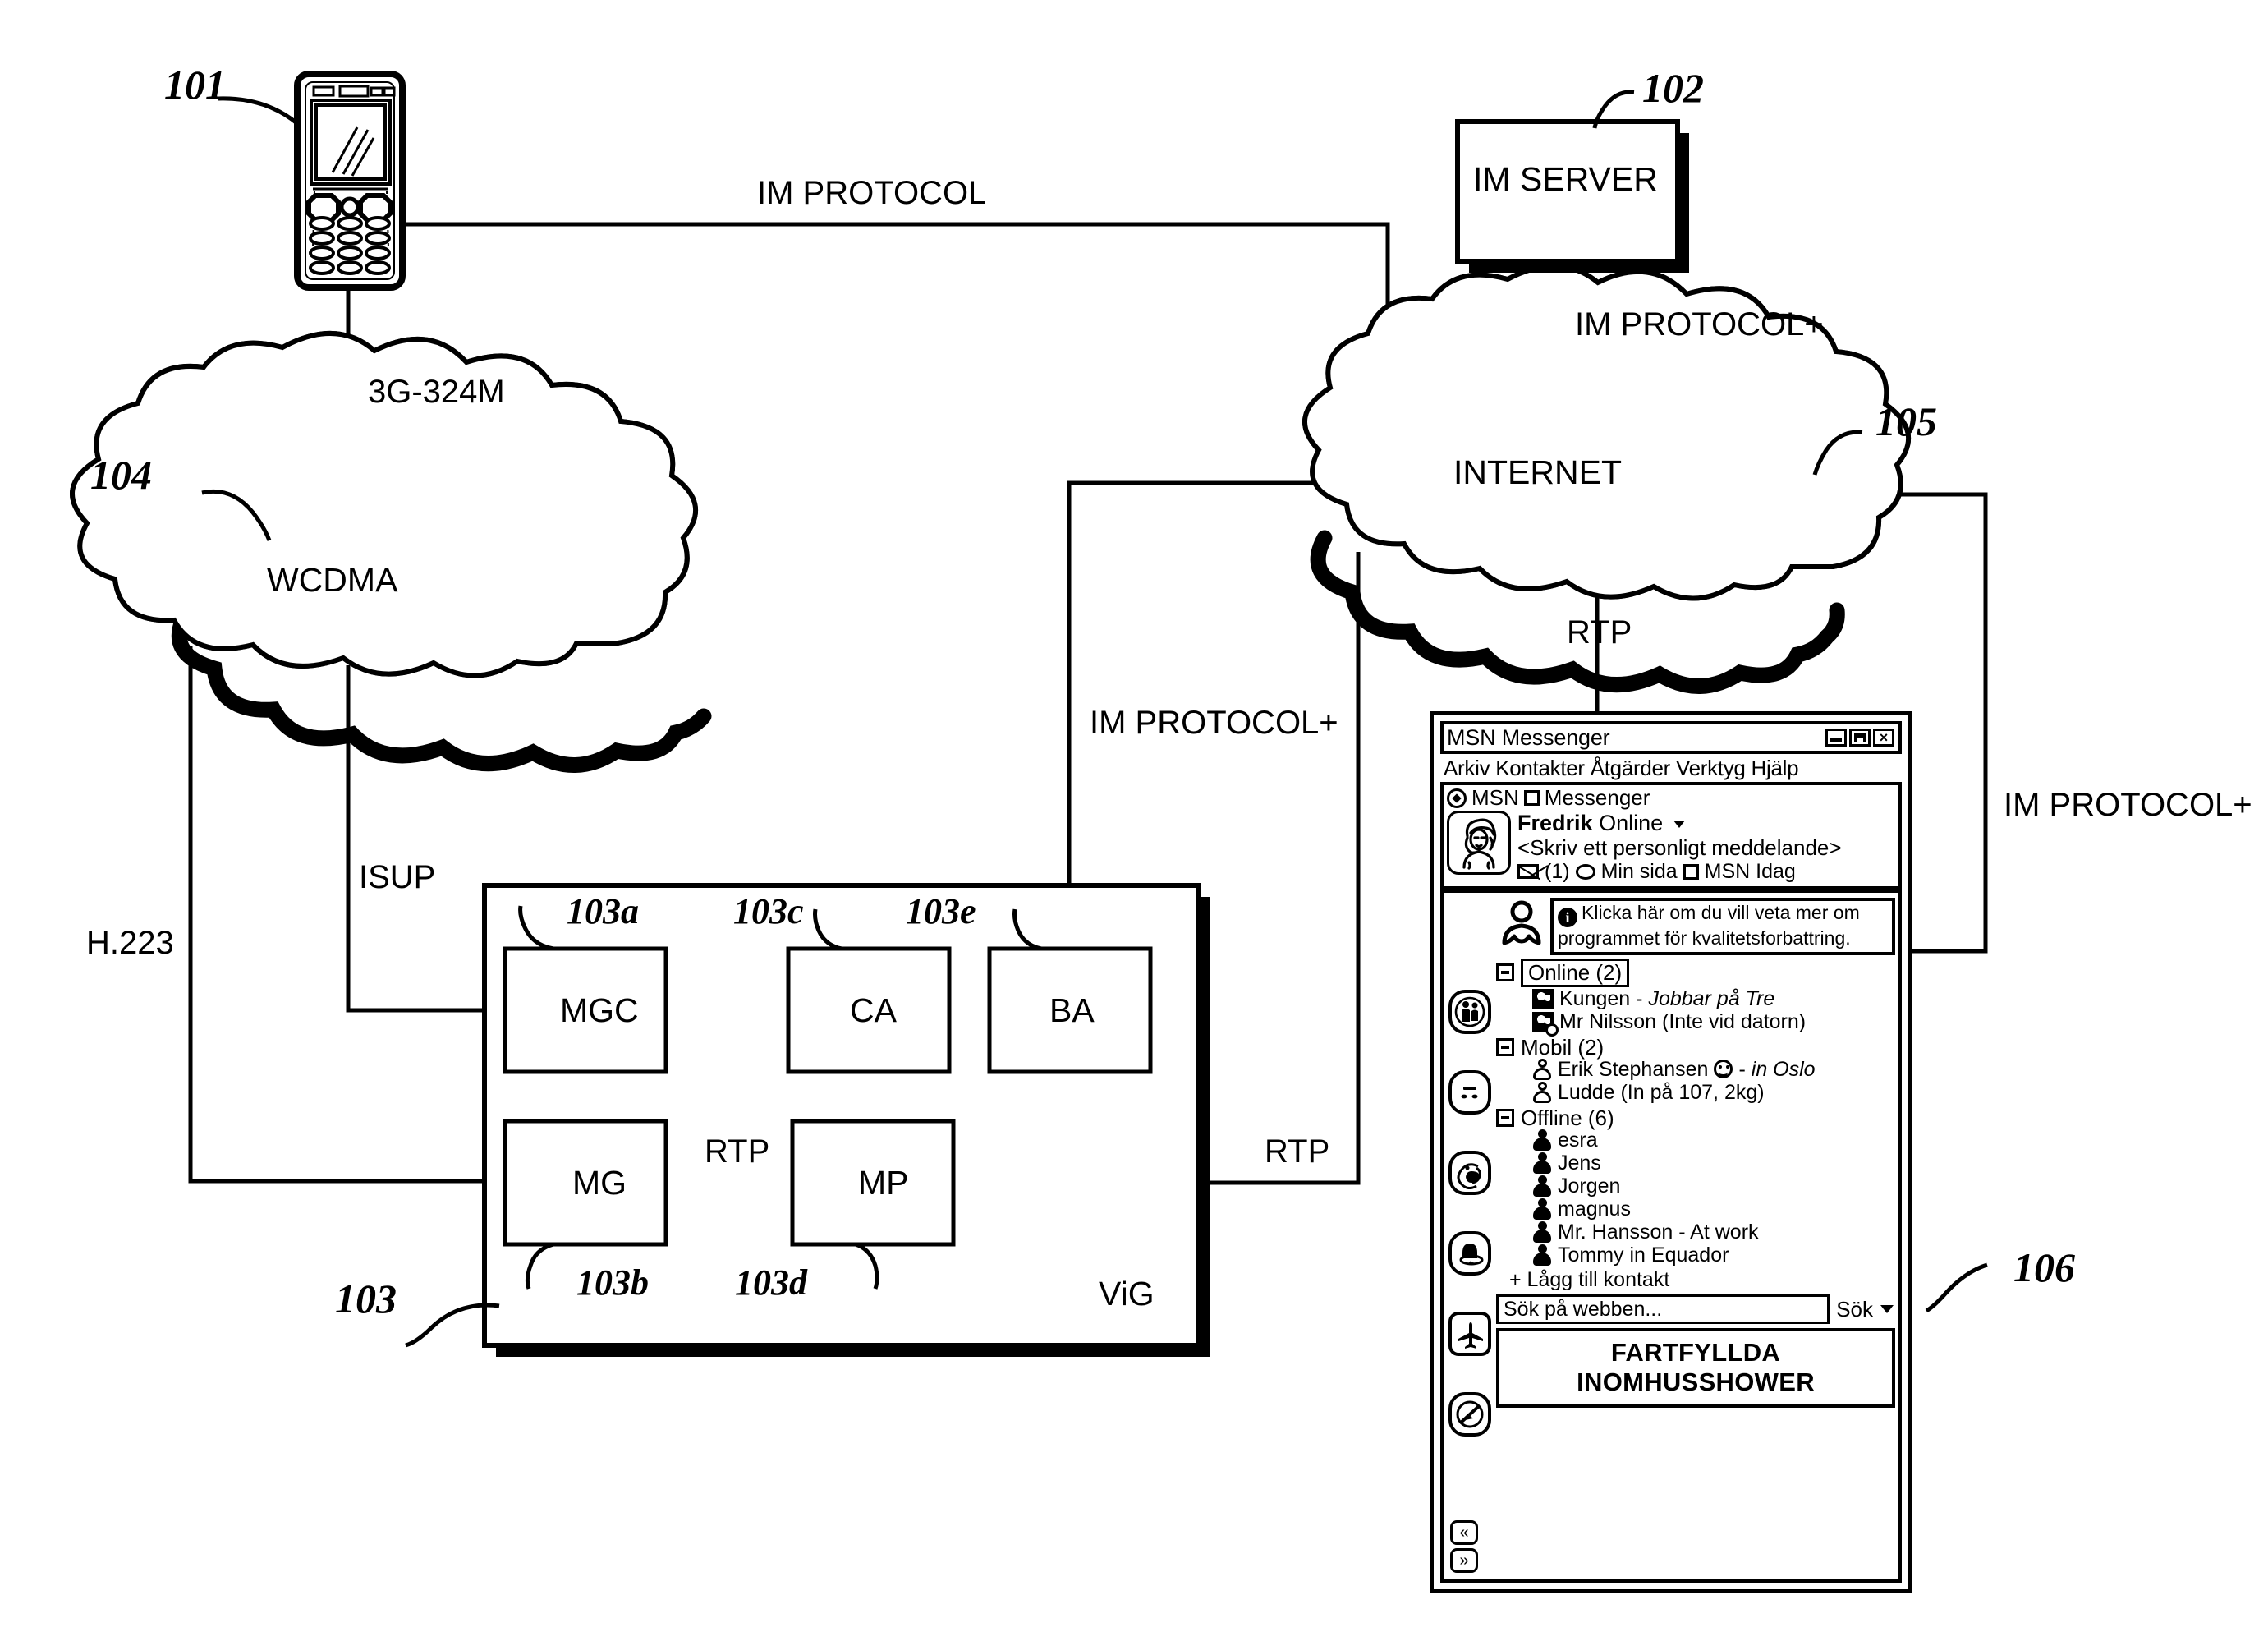 The image size is (2268, 1632). Describe the element at coordinates (771, 1282) in the screenshot. I see `ref-103d: 103d` at that location.